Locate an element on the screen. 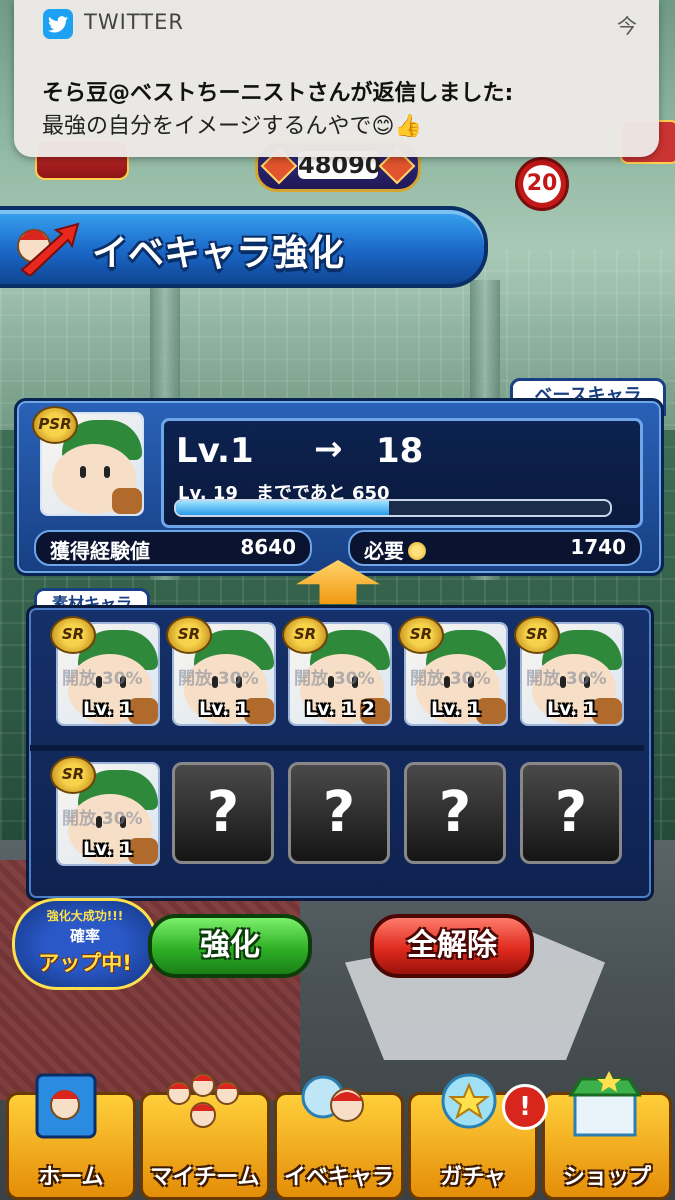  nav-shop: ショップ is located at coordinates (607, 1135).